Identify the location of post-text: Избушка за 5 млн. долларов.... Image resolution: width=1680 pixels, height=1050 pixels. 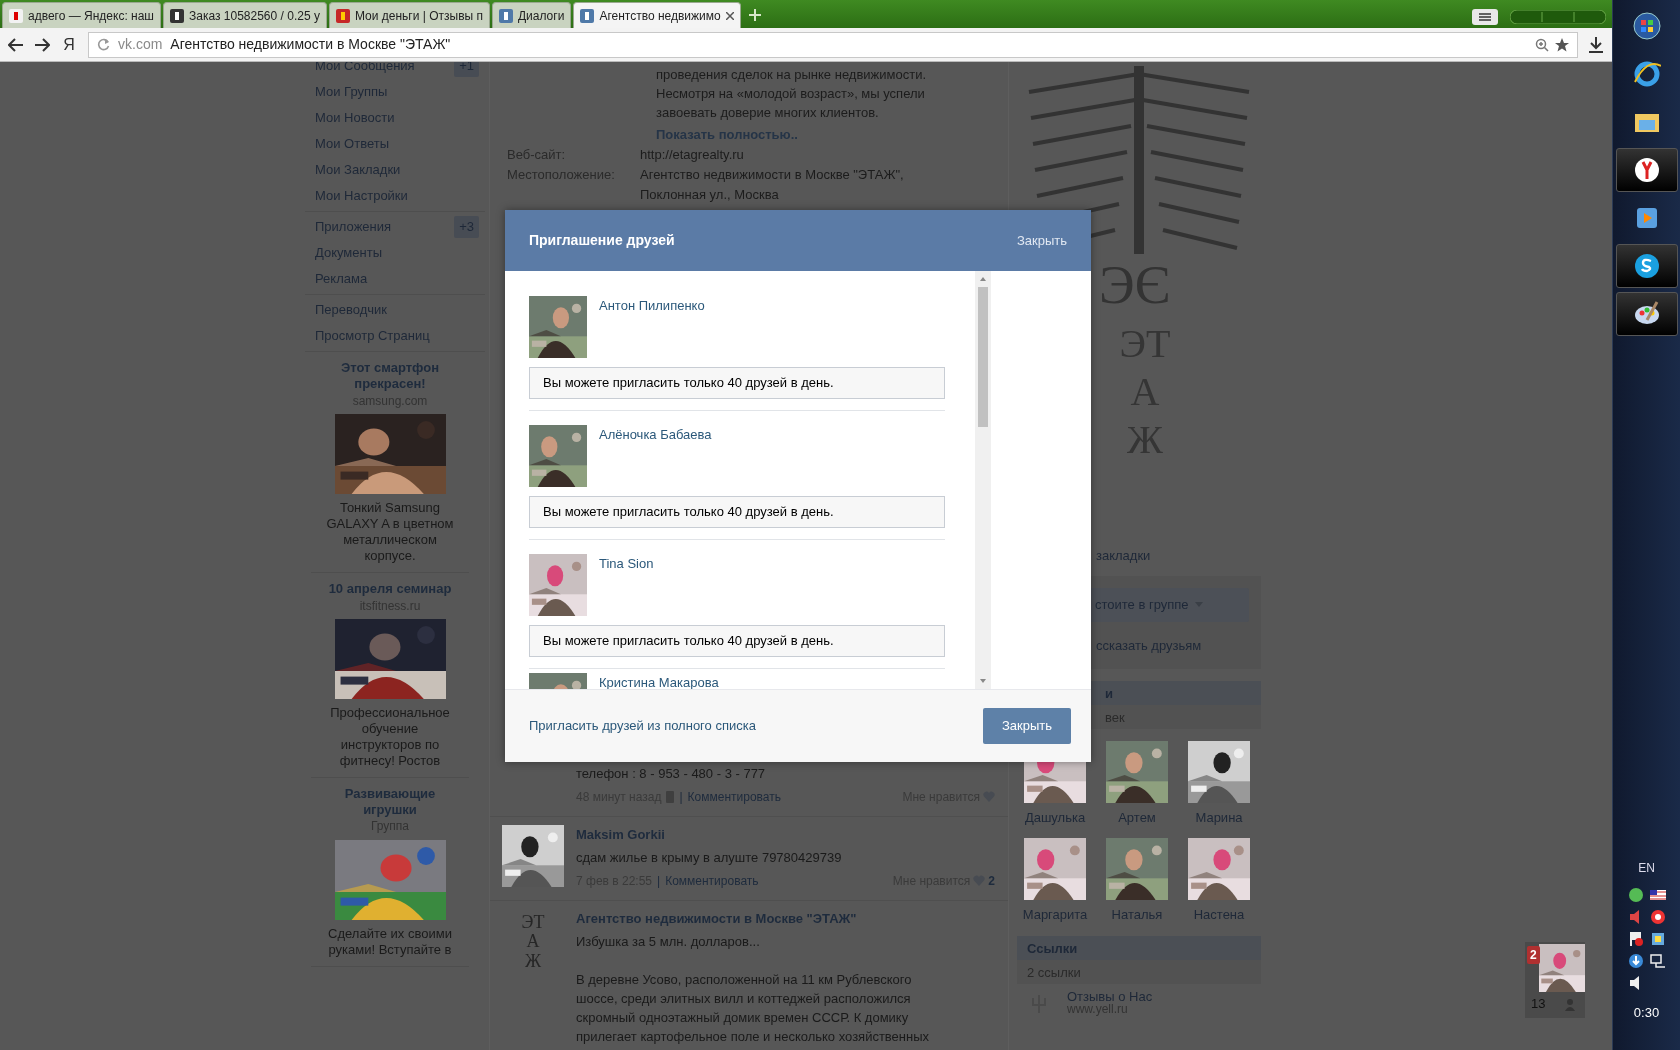
(668, 942).